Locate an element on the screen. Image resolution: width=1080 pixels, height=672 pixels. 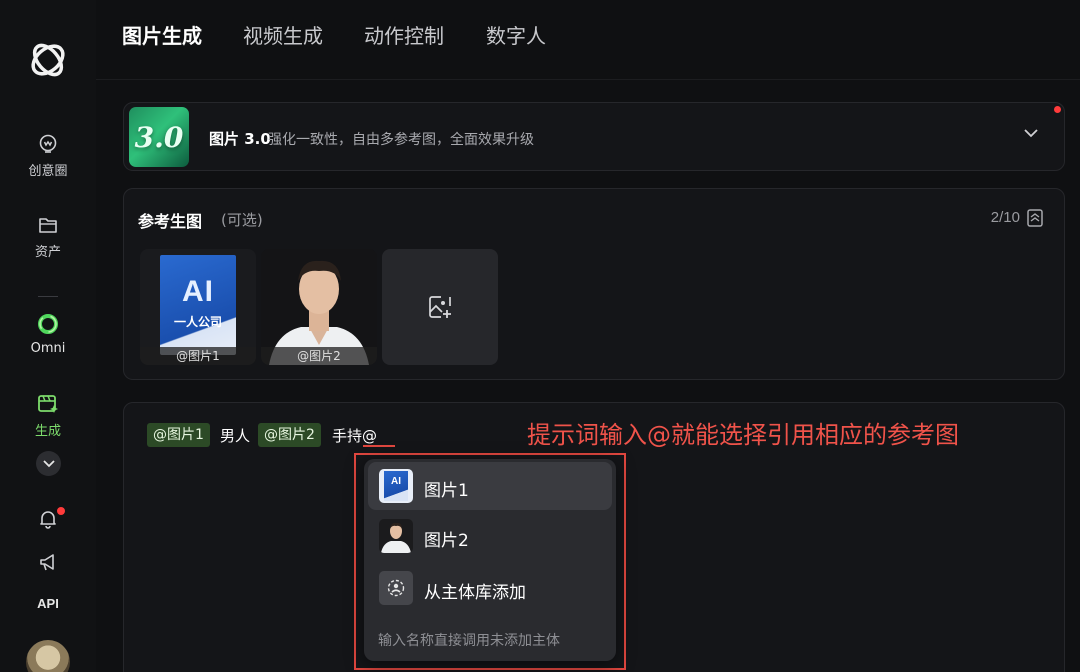
dropdown-item-add-subject: 从主体库添加 is located at coordinates (490, 588).